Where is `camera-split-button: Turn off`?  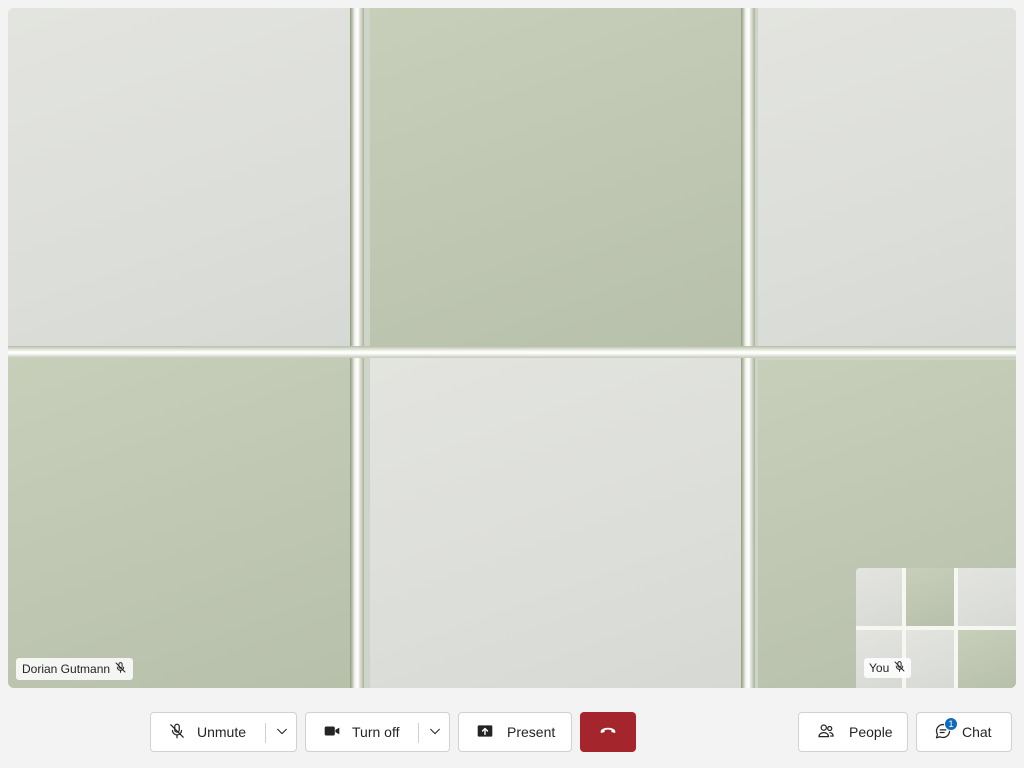 camera-split-button: Turn off is located at coordinates (377, 732).